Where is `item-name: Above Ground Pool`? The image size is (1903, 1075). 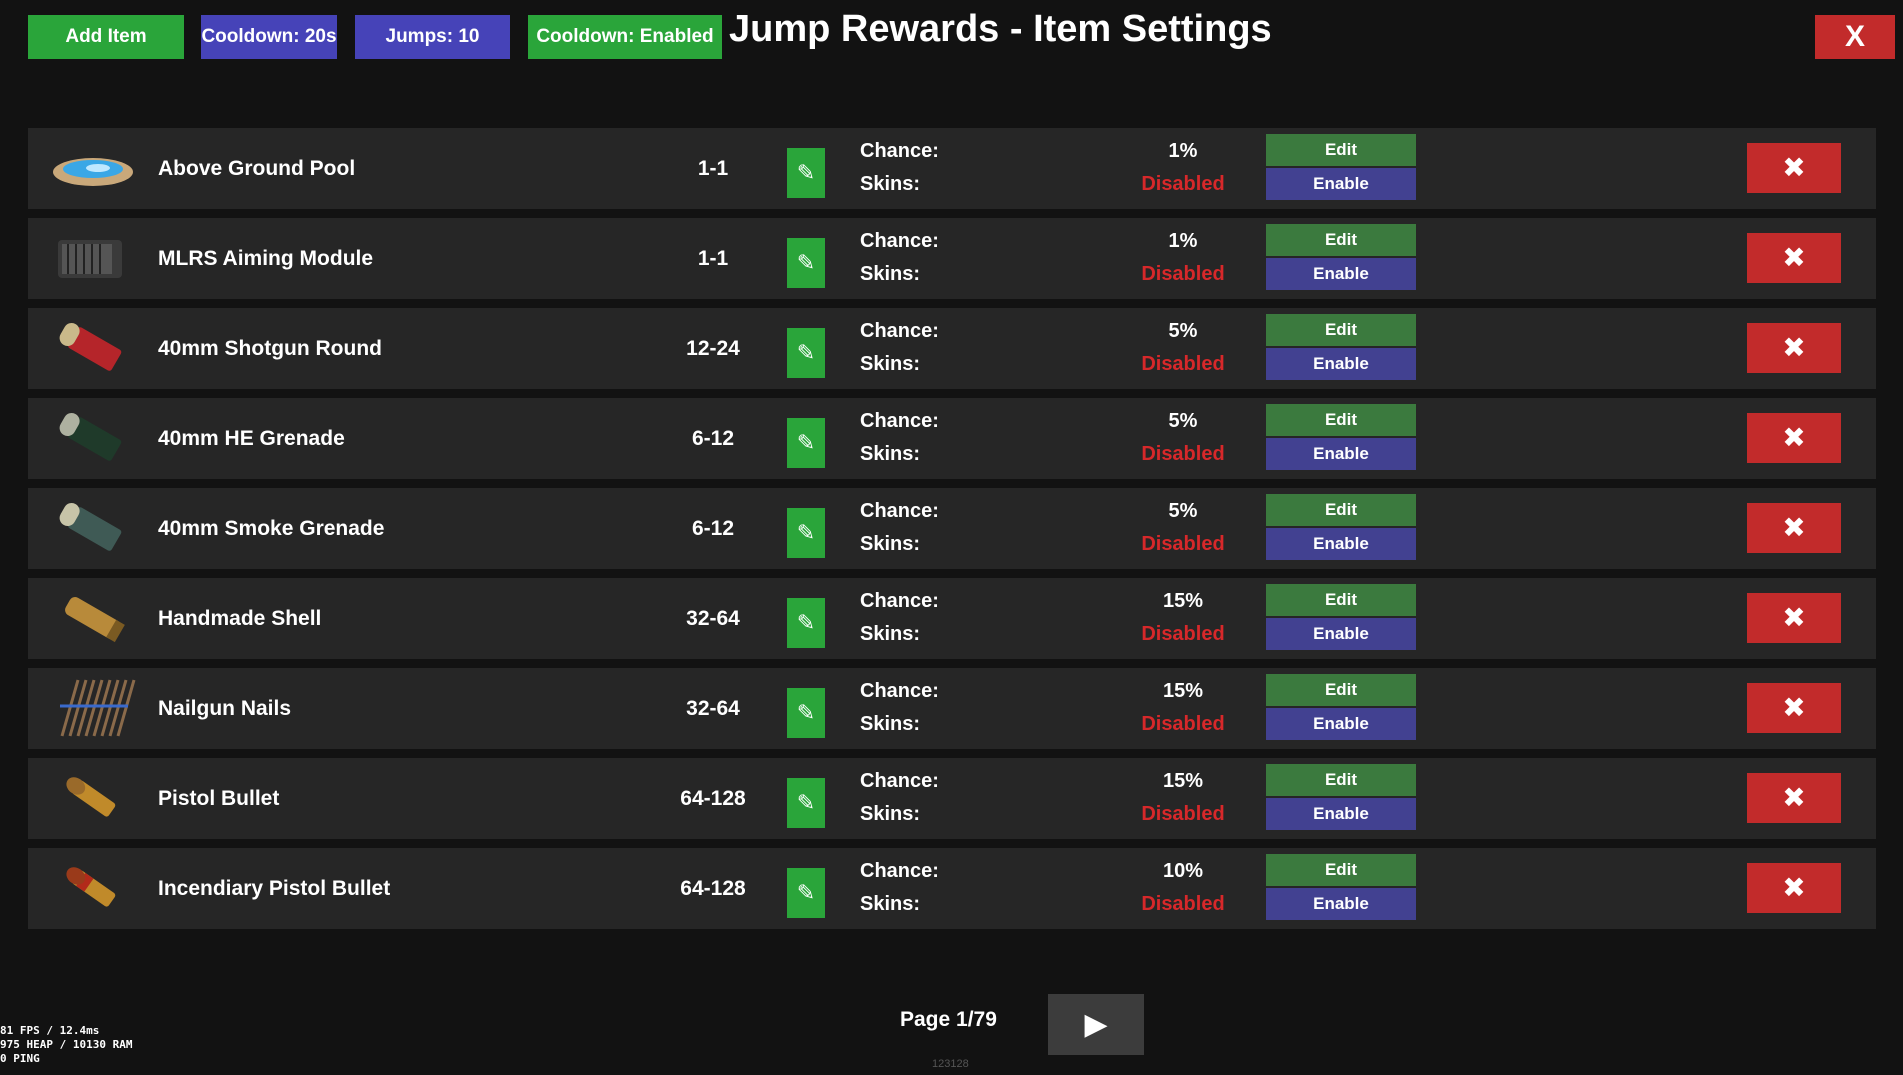
item-name: Above Ground Pool is located at coordinates (257, 168).